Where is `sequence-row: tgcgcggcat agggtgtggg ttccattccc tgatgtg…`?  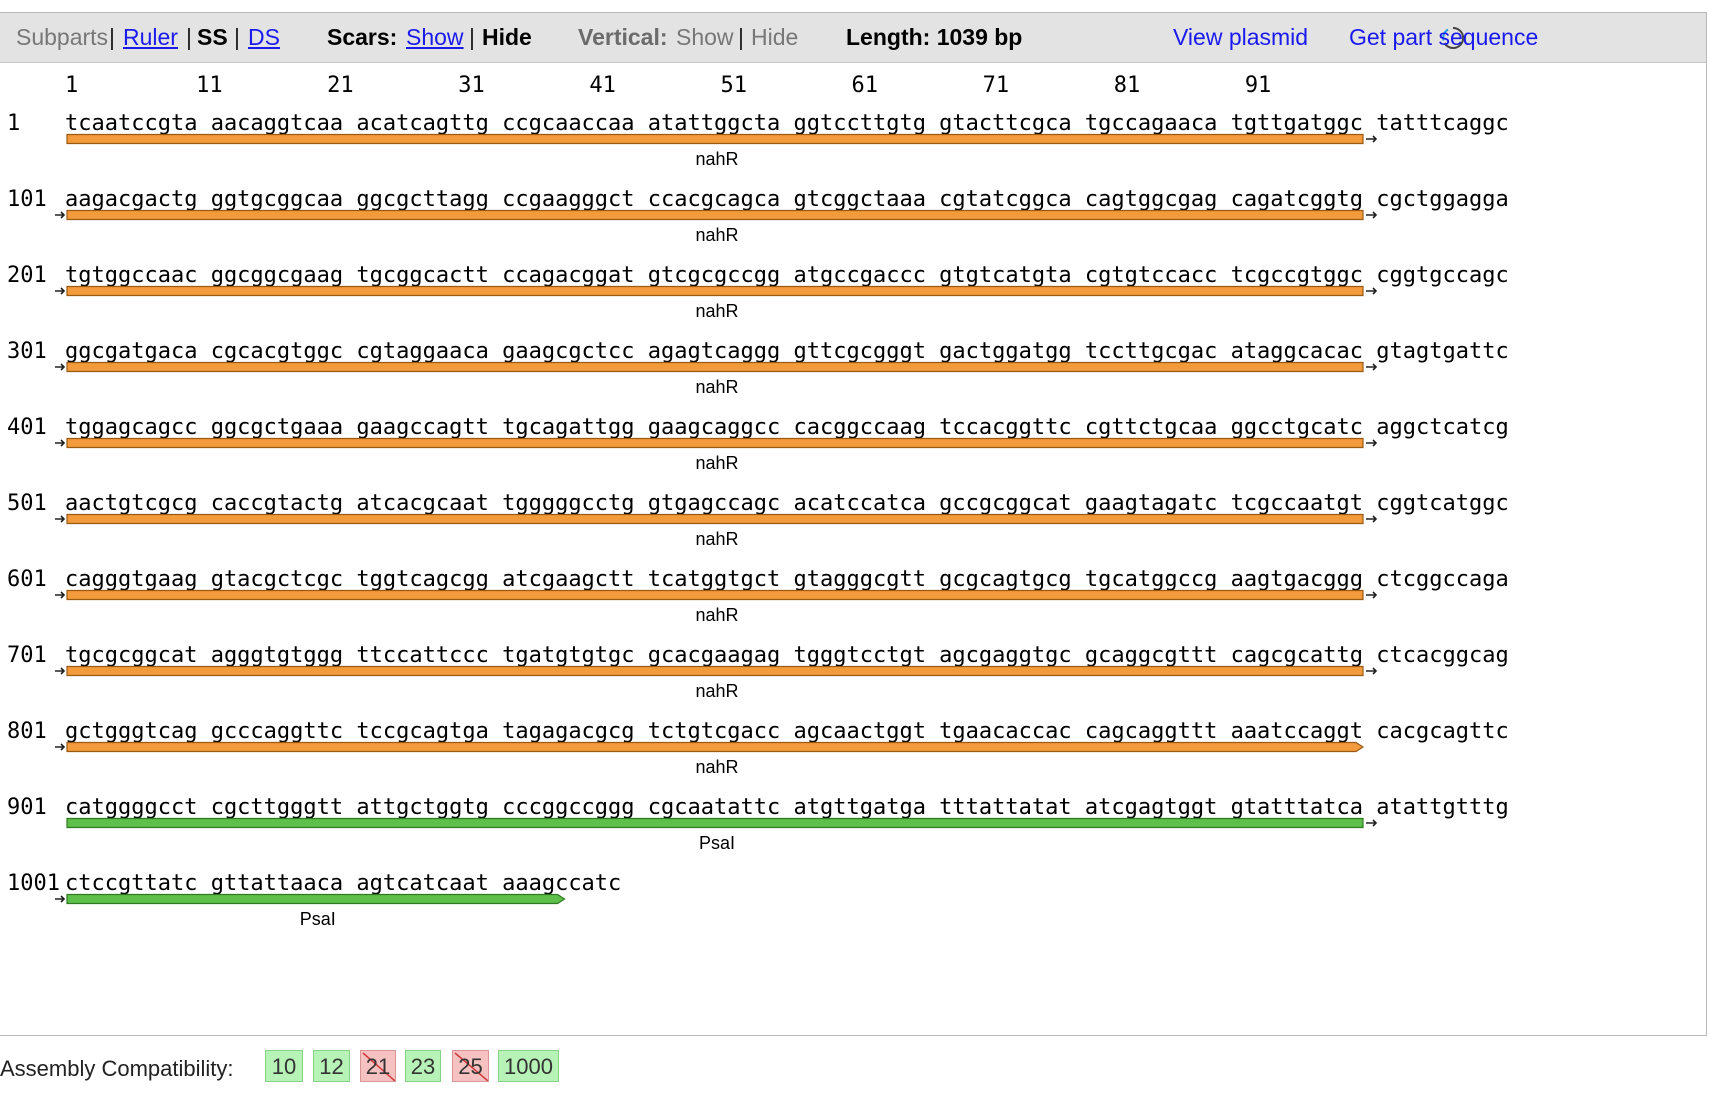
sequence-row: tgcgcggcat agggtgtggg ttccattccc tgatgtg… is located at coordinates (787, 655).